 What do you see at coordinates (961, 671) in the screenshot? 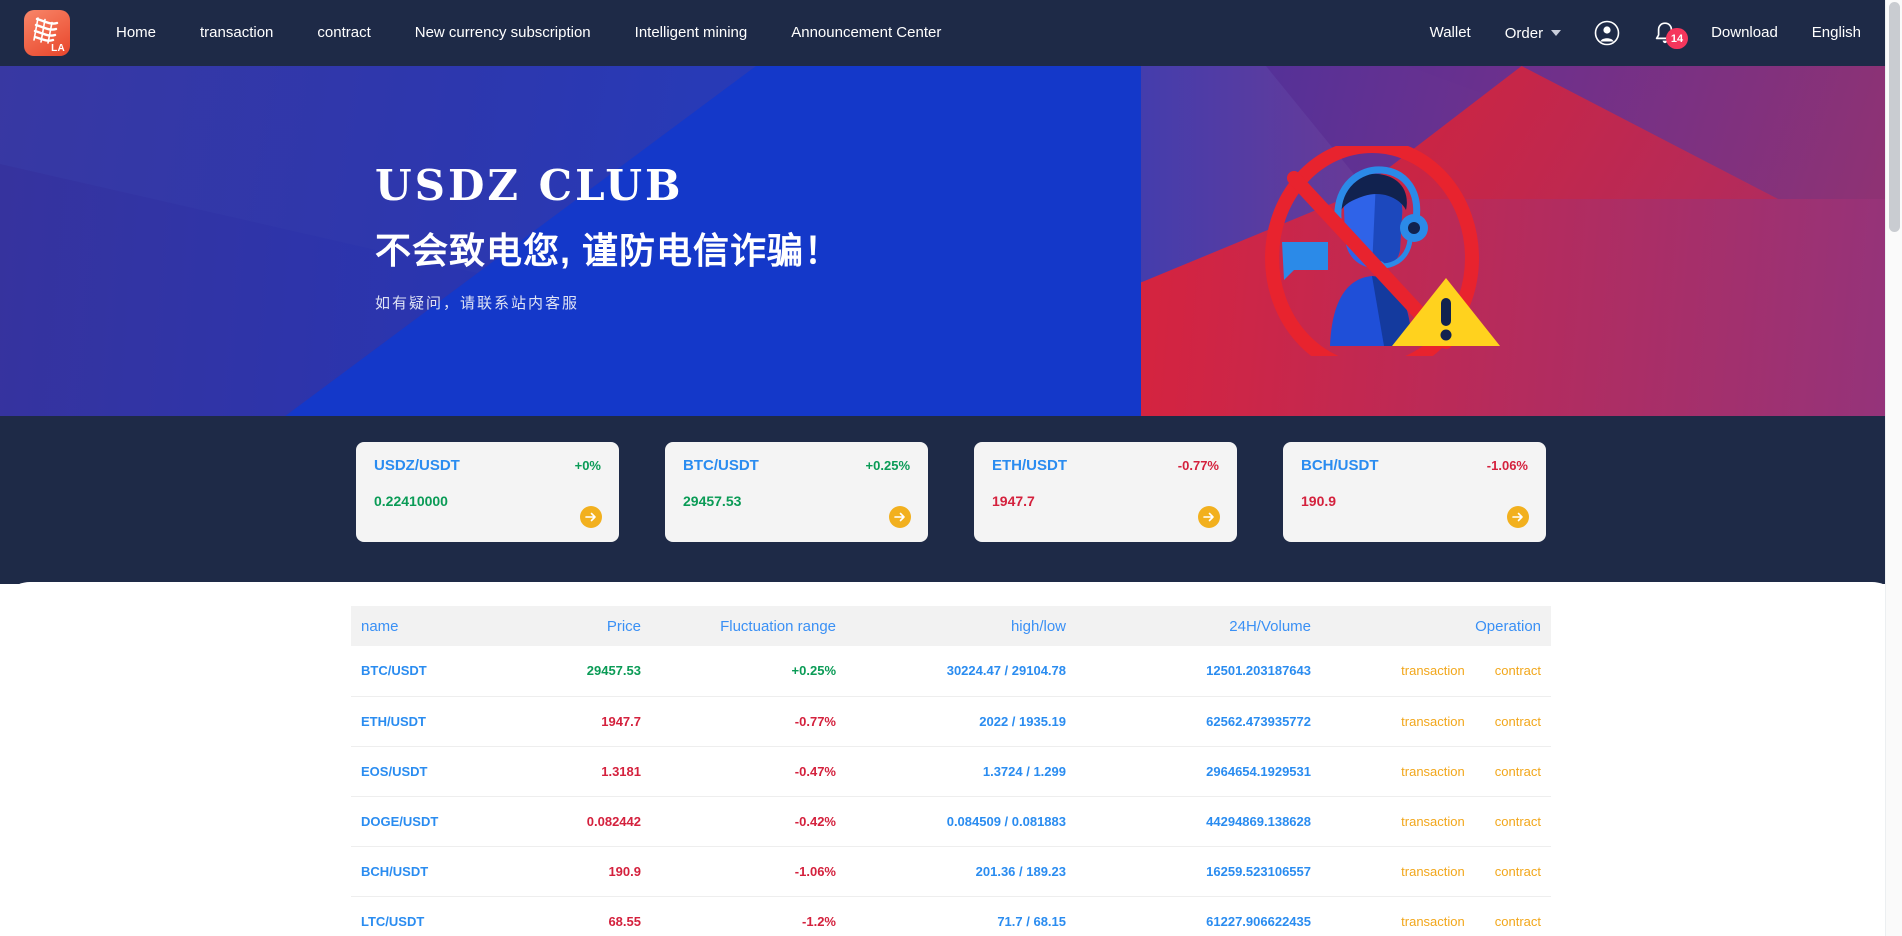
I see `cell-high-low: 30224.47 / 29104.78` at bounding box center [961, 671].